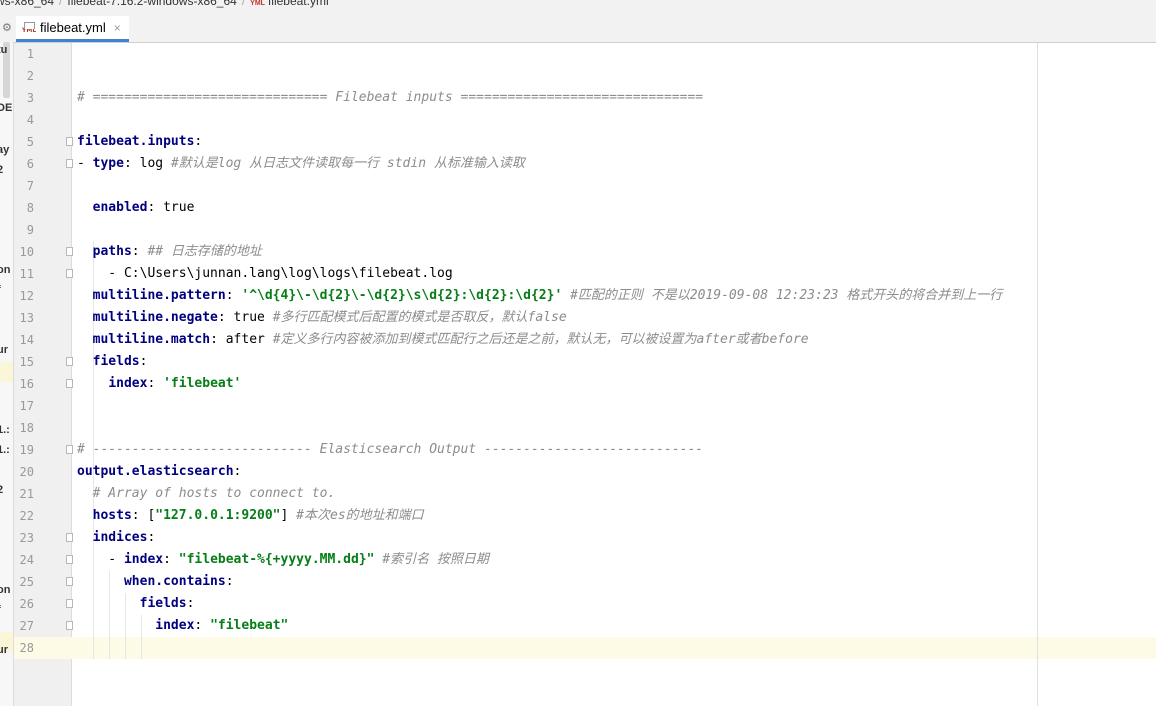  What do you see at coordinates (585, 648) in the screenshot?
I see `code-line: 28` at bounding box center [585, 648].